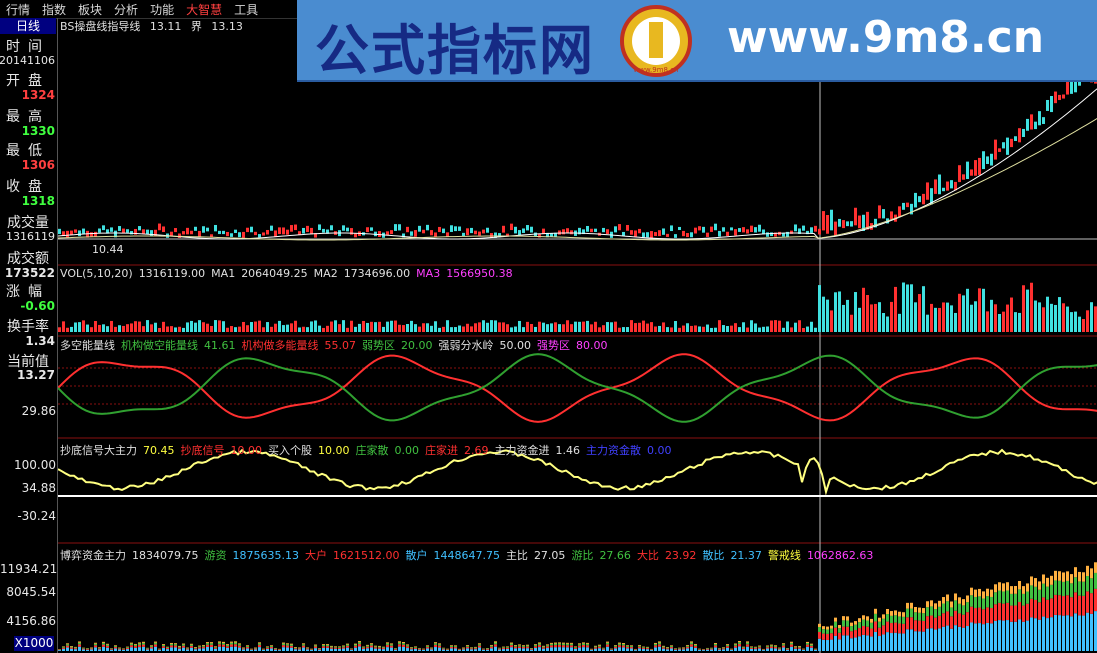 Image resolution: width=1097 pixels, height=653 pixels. What do you see at coordinates (246, 9) in the screenshot?
I see `menu-item-6: 工具` at bounding box center [246, 9].